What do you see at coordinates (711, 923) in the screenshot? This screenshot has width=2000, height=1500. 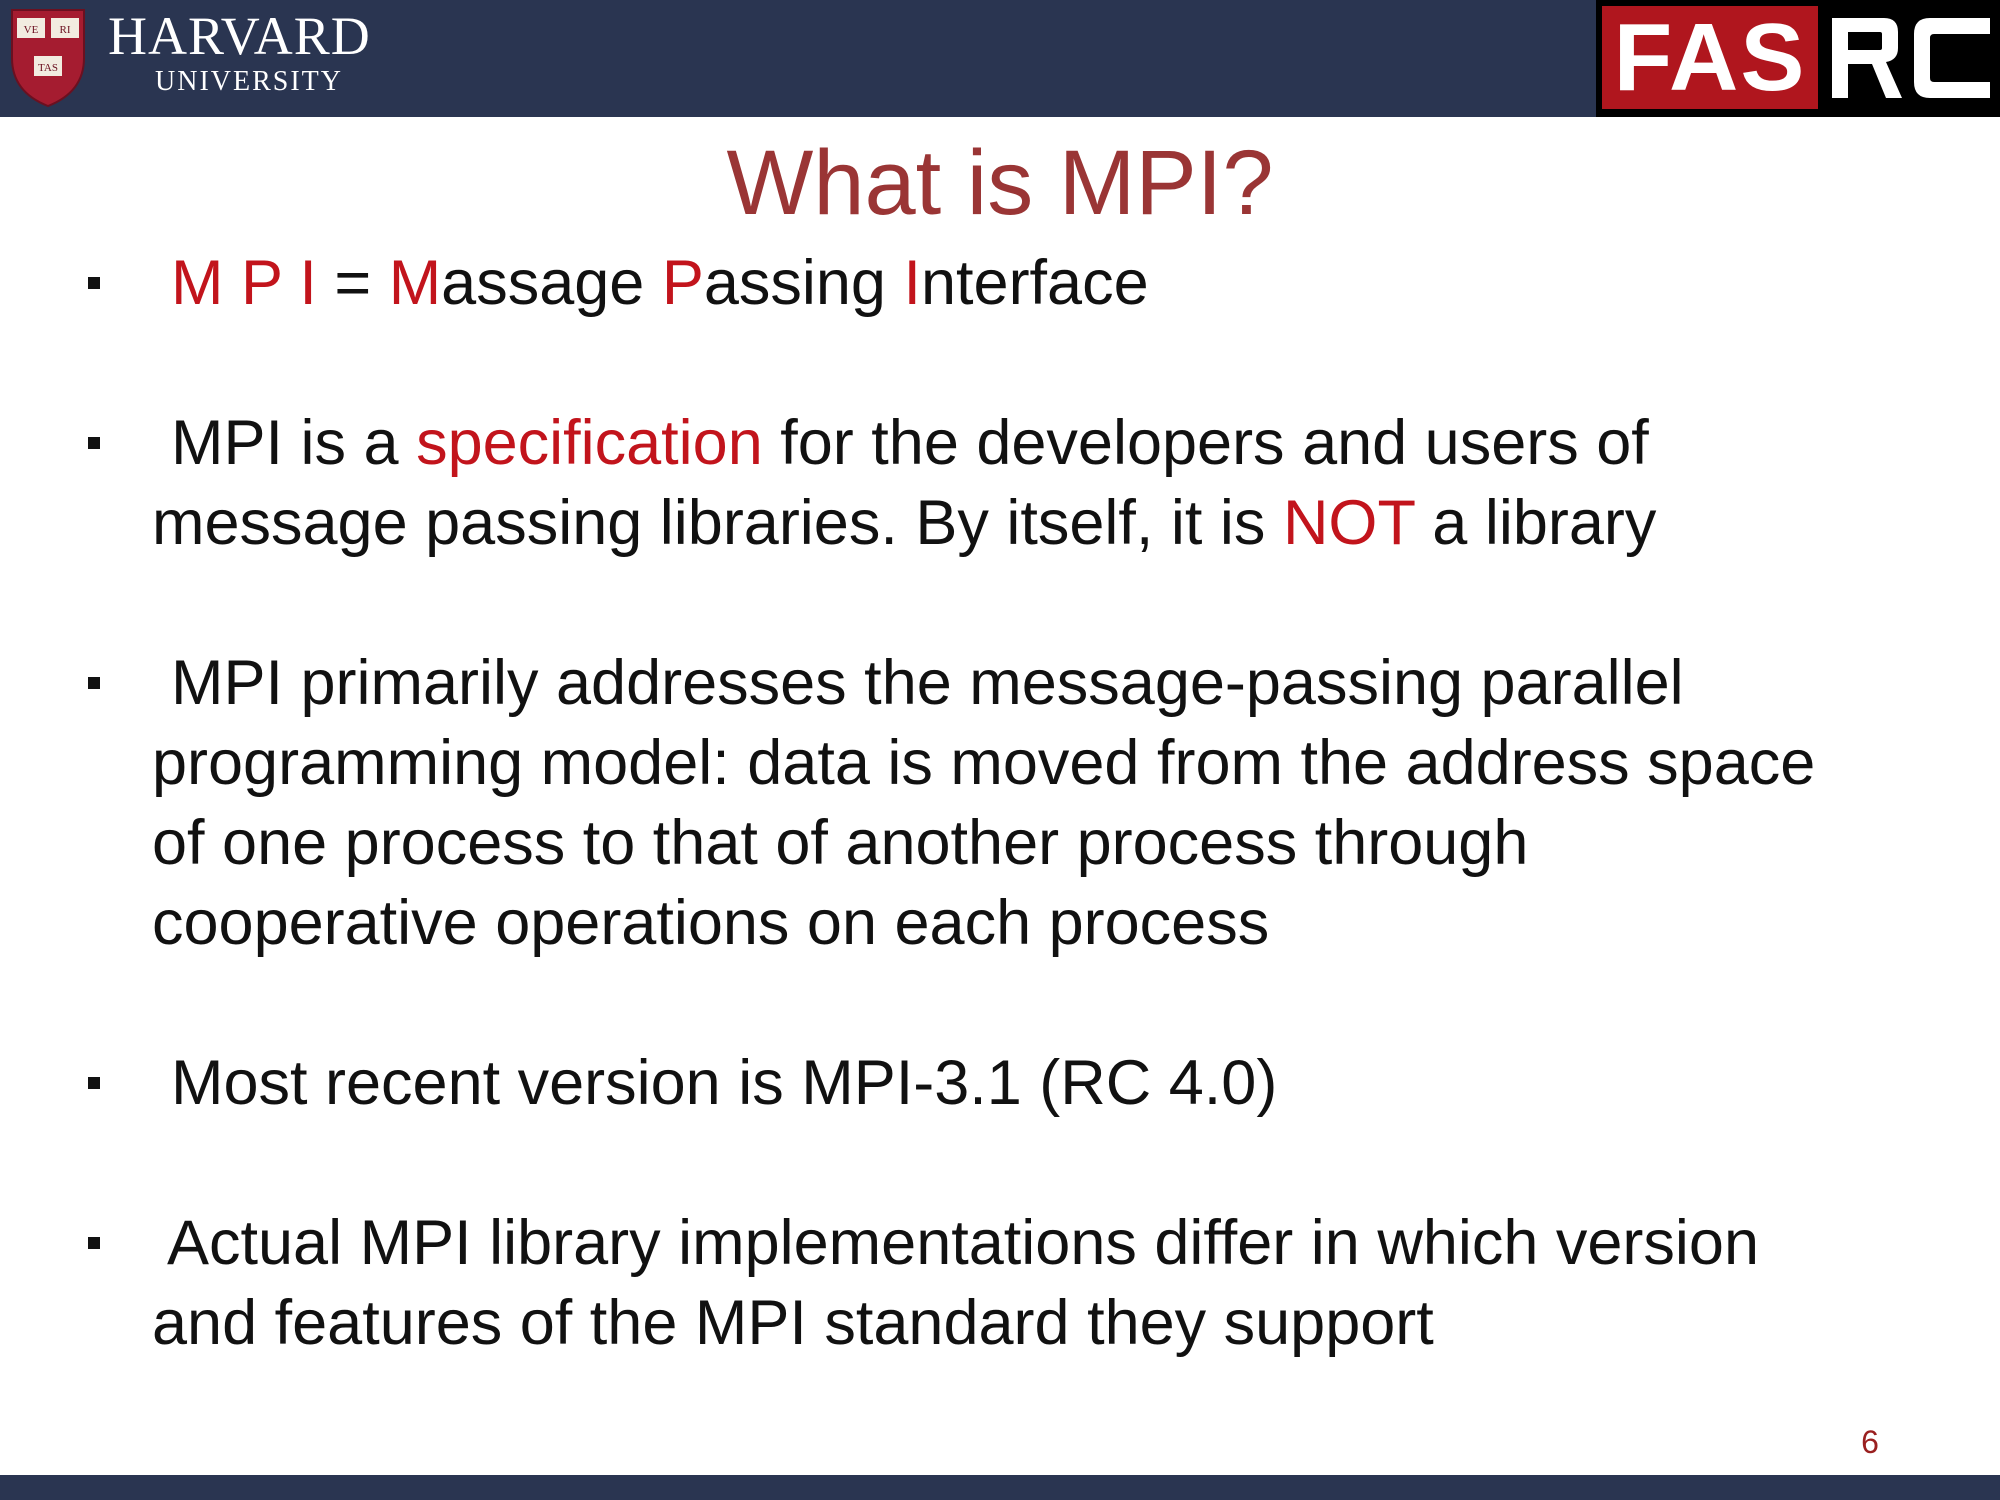 I see `bullet-3-line-4: cooperative operations on each process` at bounding box center [711, 923].